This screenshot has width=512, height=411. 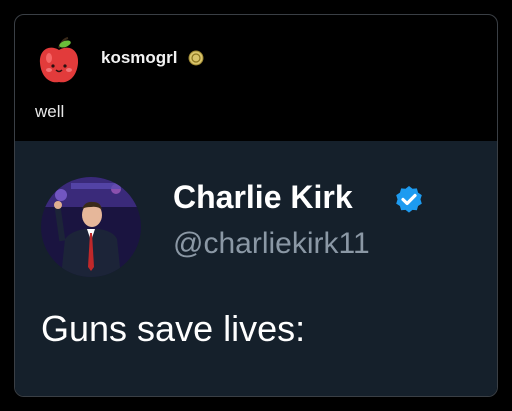 What do you see at coordinates (263, 197) in the screenshot?
I see `display-name: Charlie Kirk` at bounding box center [263, 197].